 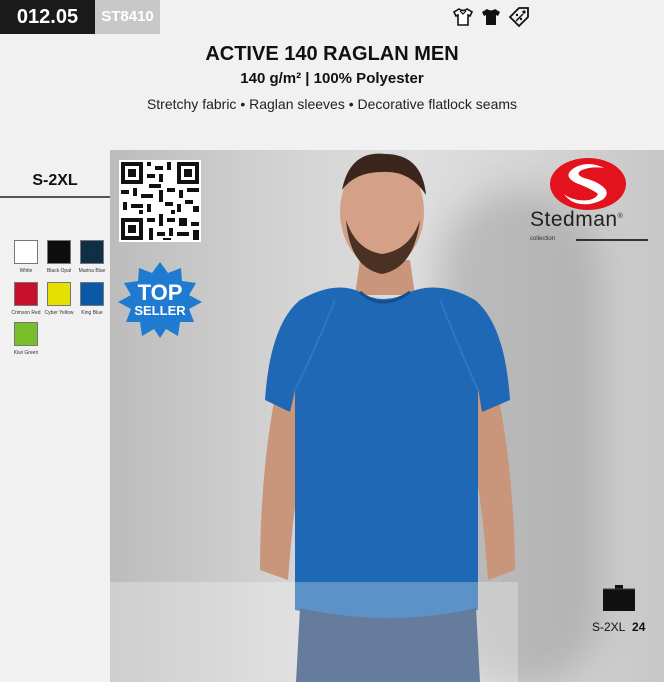 I want to click on tshirt-outline-icon, so click(x=463, y=17).